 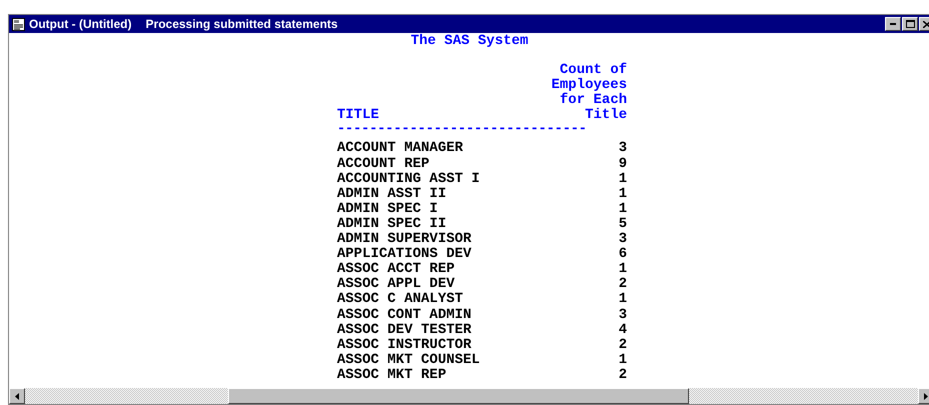 I want to click on title-cell: ASSOC MKT COUNSEL, so click(x=408, y=360).